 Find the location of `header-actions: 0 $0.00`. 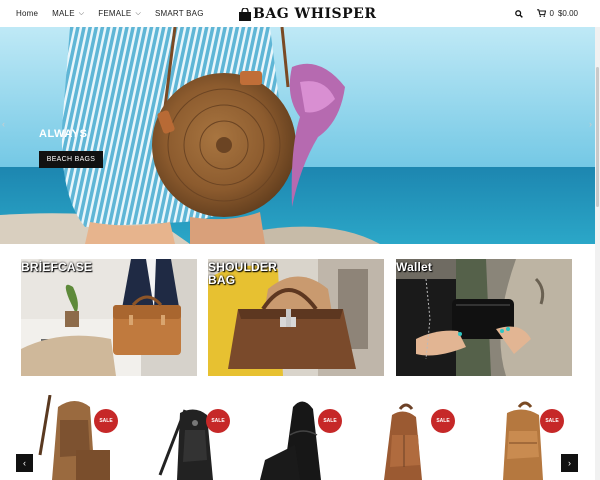

header-actions: 0 $0.00 is located at coordinates (546, 13).